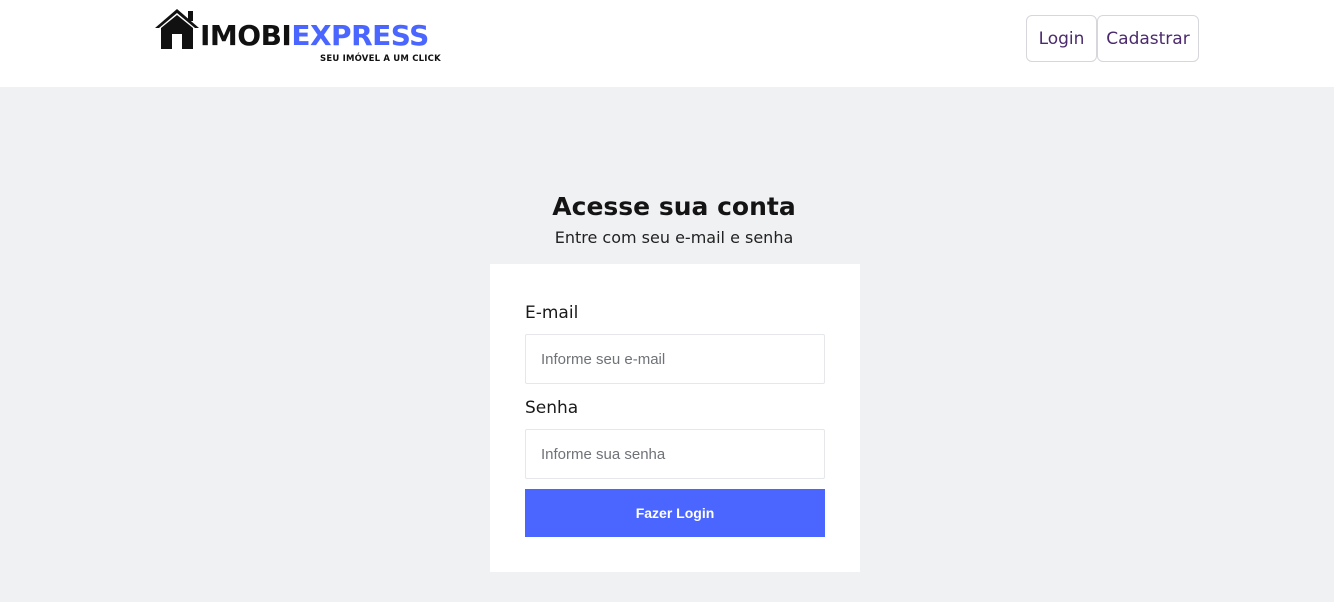  Describe the element at coordinates (360, 35) in the screenshot. I see `brand-word-accent: EXPRESS` at that location.